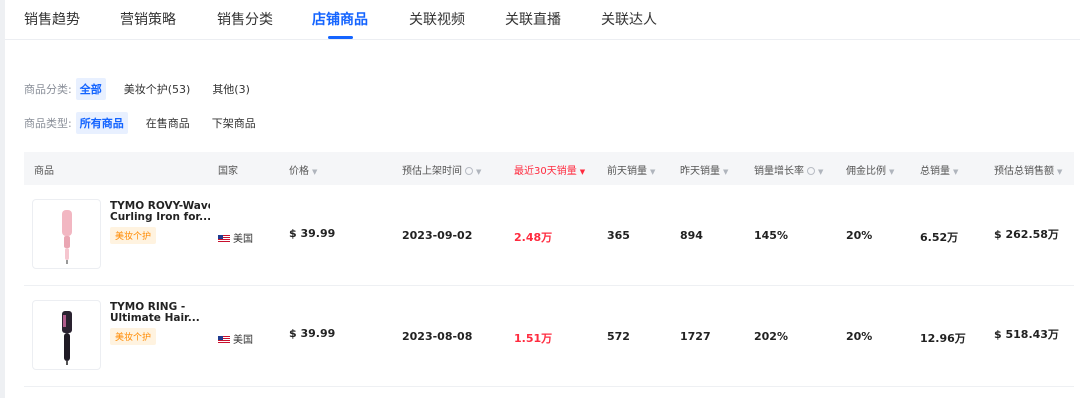 Image resolution: width=1080 pixels, height=398 pixels. Describe the element at coordinates (771, 336) in the screenshot. I see `growth-rate-cell: 202%` at that location.